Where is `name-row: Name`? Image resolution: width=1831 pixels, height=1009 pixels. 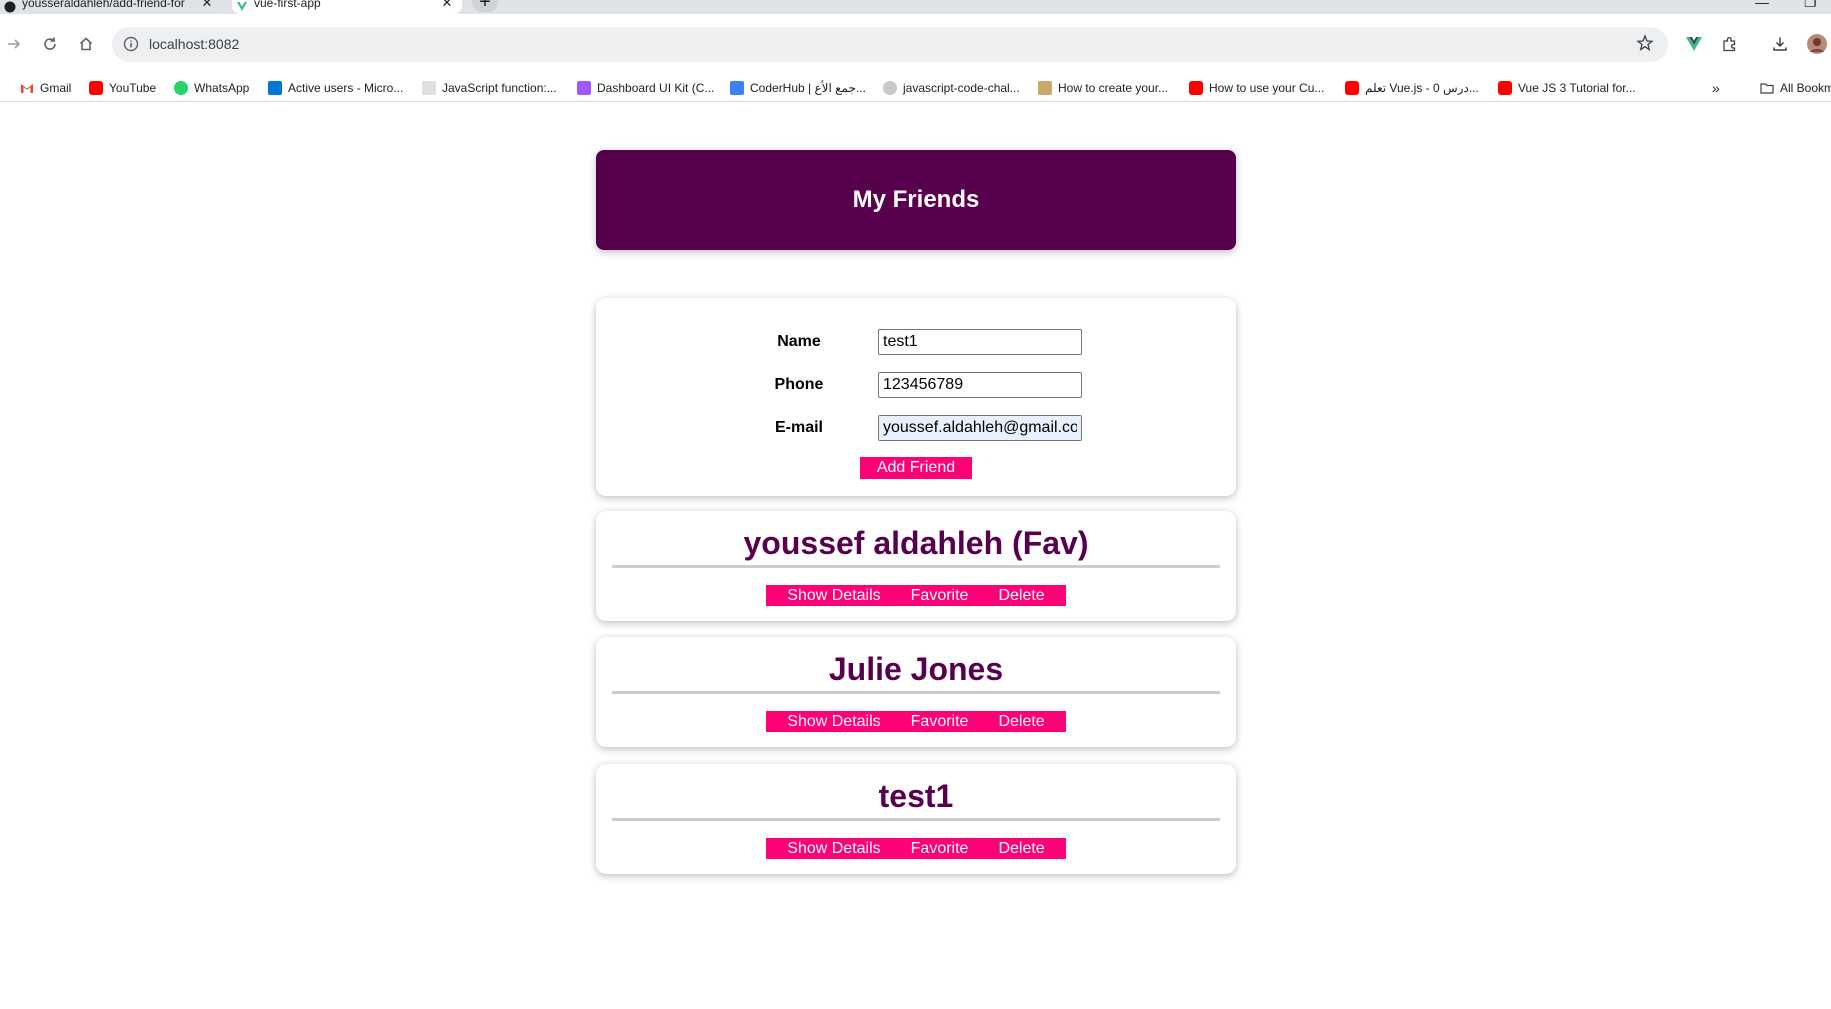 name-row: Name is located at coordinates (916, 343).